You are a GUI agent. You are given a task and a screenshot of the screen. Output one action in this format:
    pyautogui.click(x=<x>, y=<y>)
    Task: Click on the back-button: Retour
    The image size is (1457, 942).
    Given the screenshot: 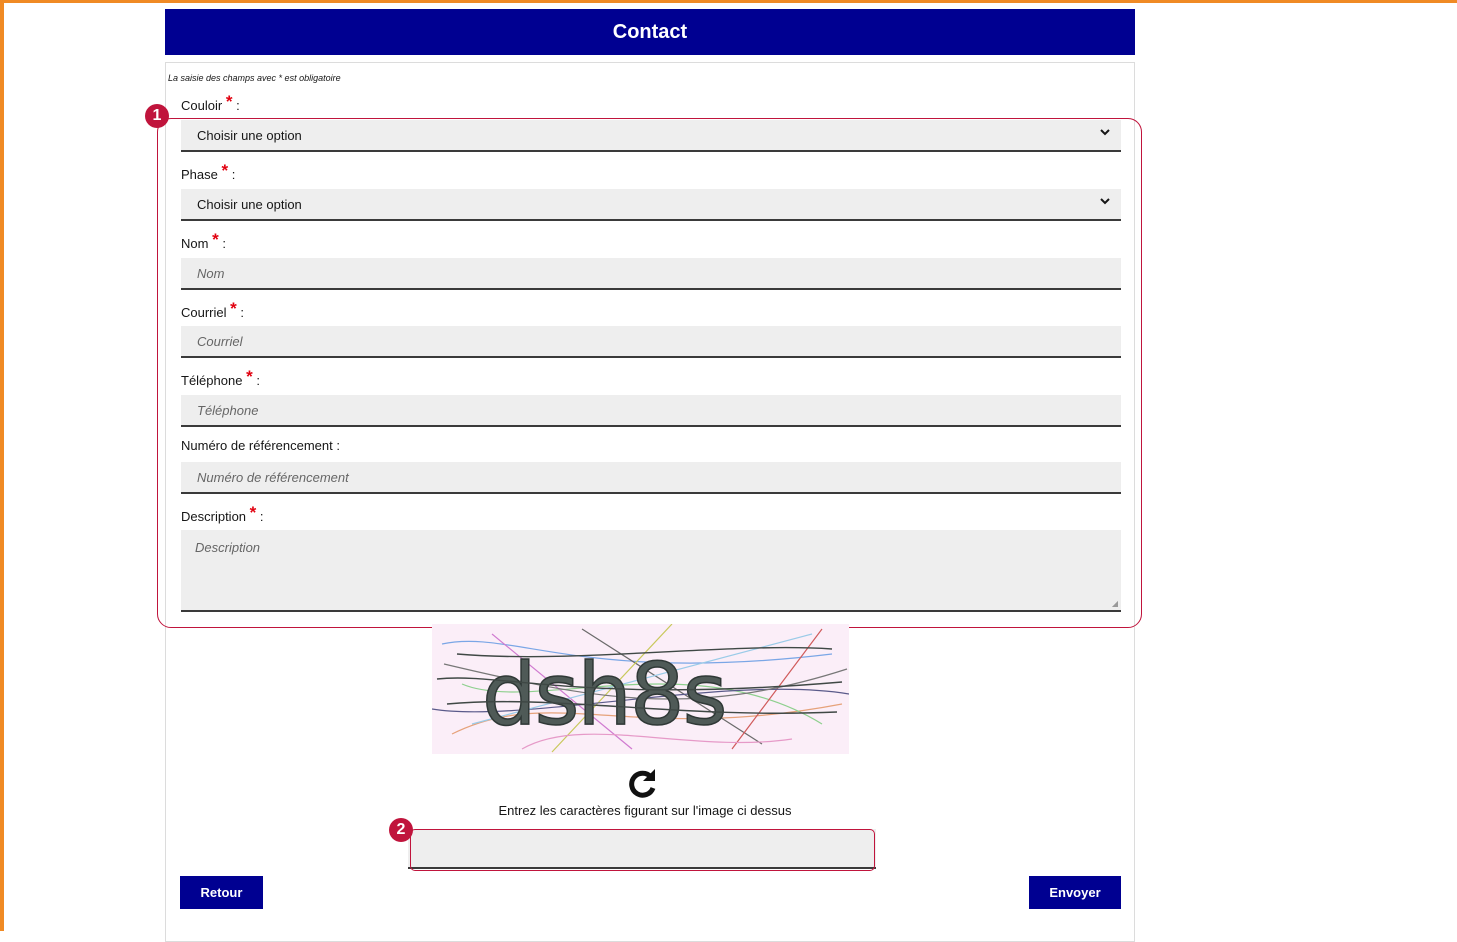 What is the action you would take?
    pyautogui.click(x=221, y=892)
    